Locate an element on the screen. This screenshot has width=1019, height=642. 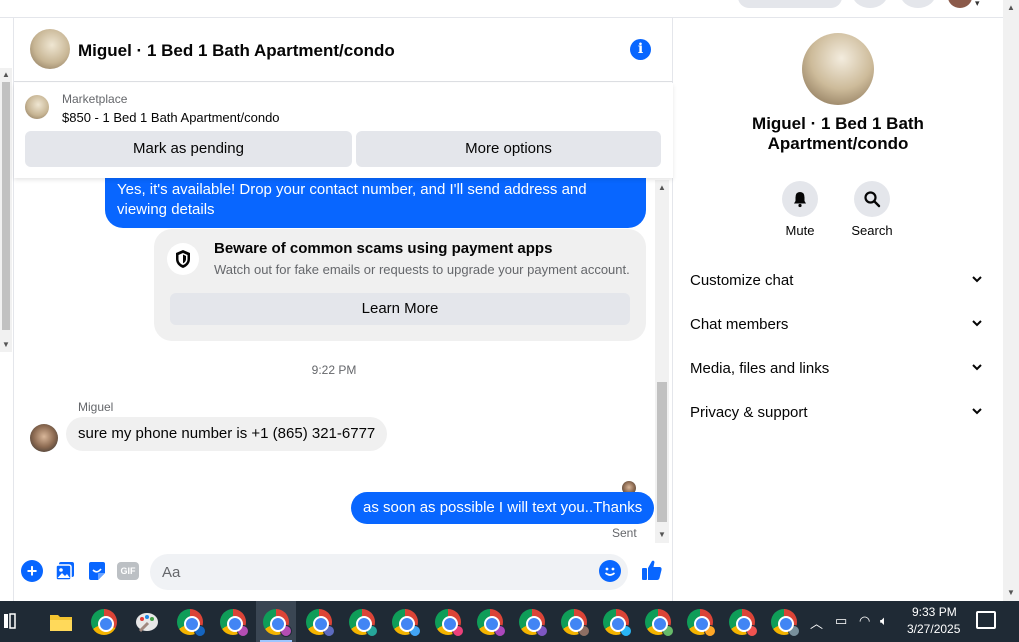
task-view-icon is located at coordinates (15, 623).